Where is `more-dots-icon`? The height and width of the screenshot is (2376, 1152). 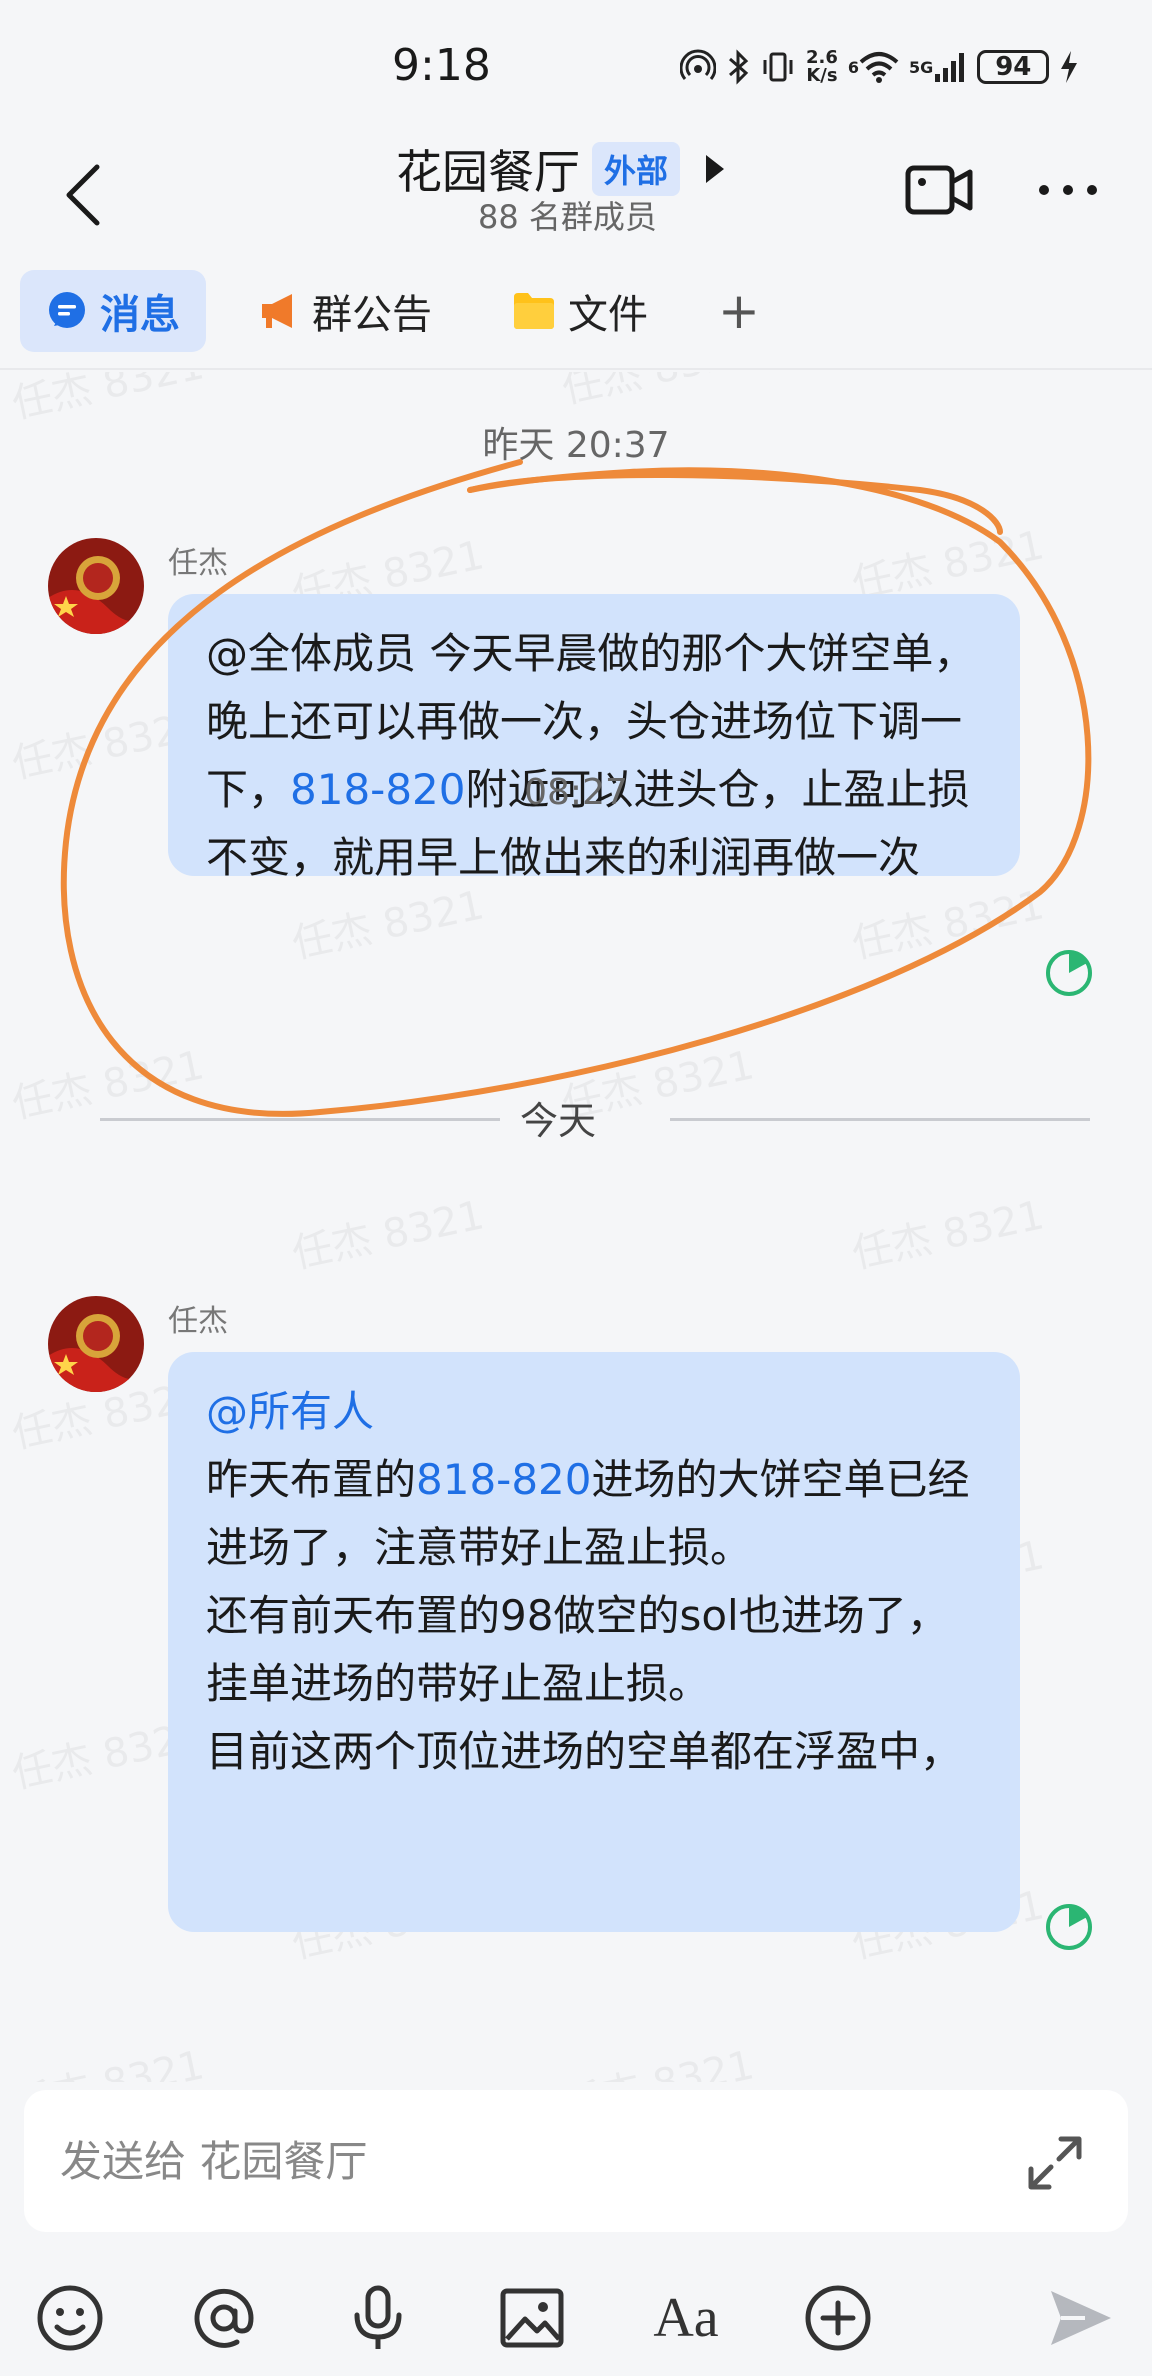
more-dots-icon is located at coordinates (1068, 190).